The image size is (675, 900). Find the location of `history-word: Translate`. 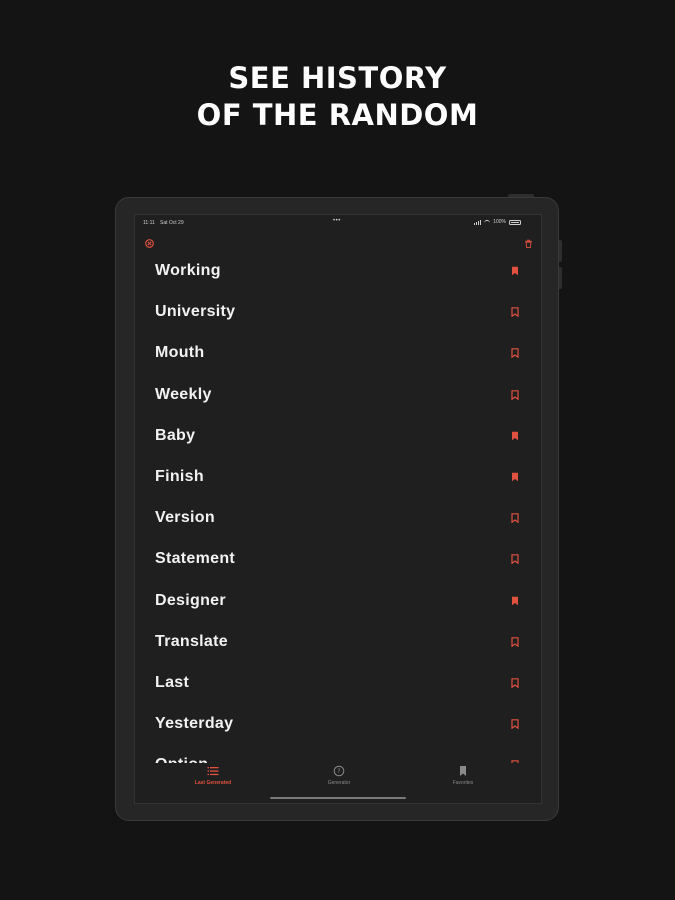

history-word: Translate is located at coordinates (191, 641).